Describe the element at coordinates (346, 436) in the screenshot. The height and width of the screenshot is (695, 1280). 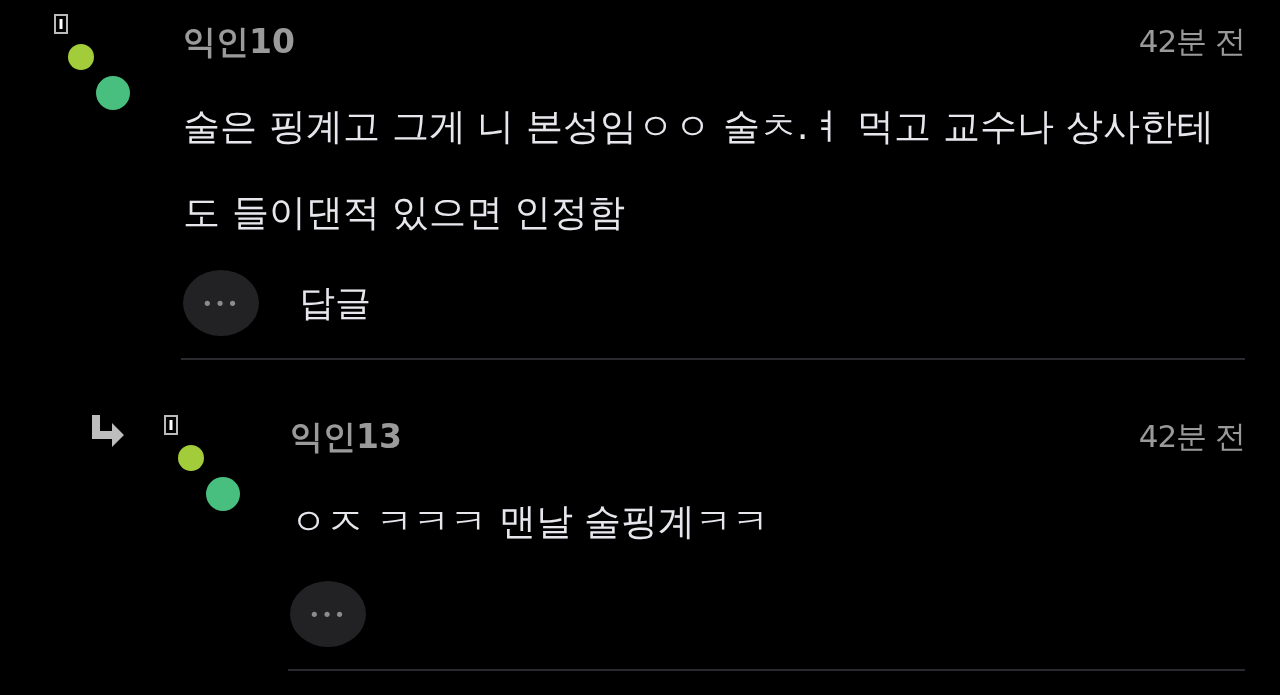
I see `author-name: 익인13` at that location.